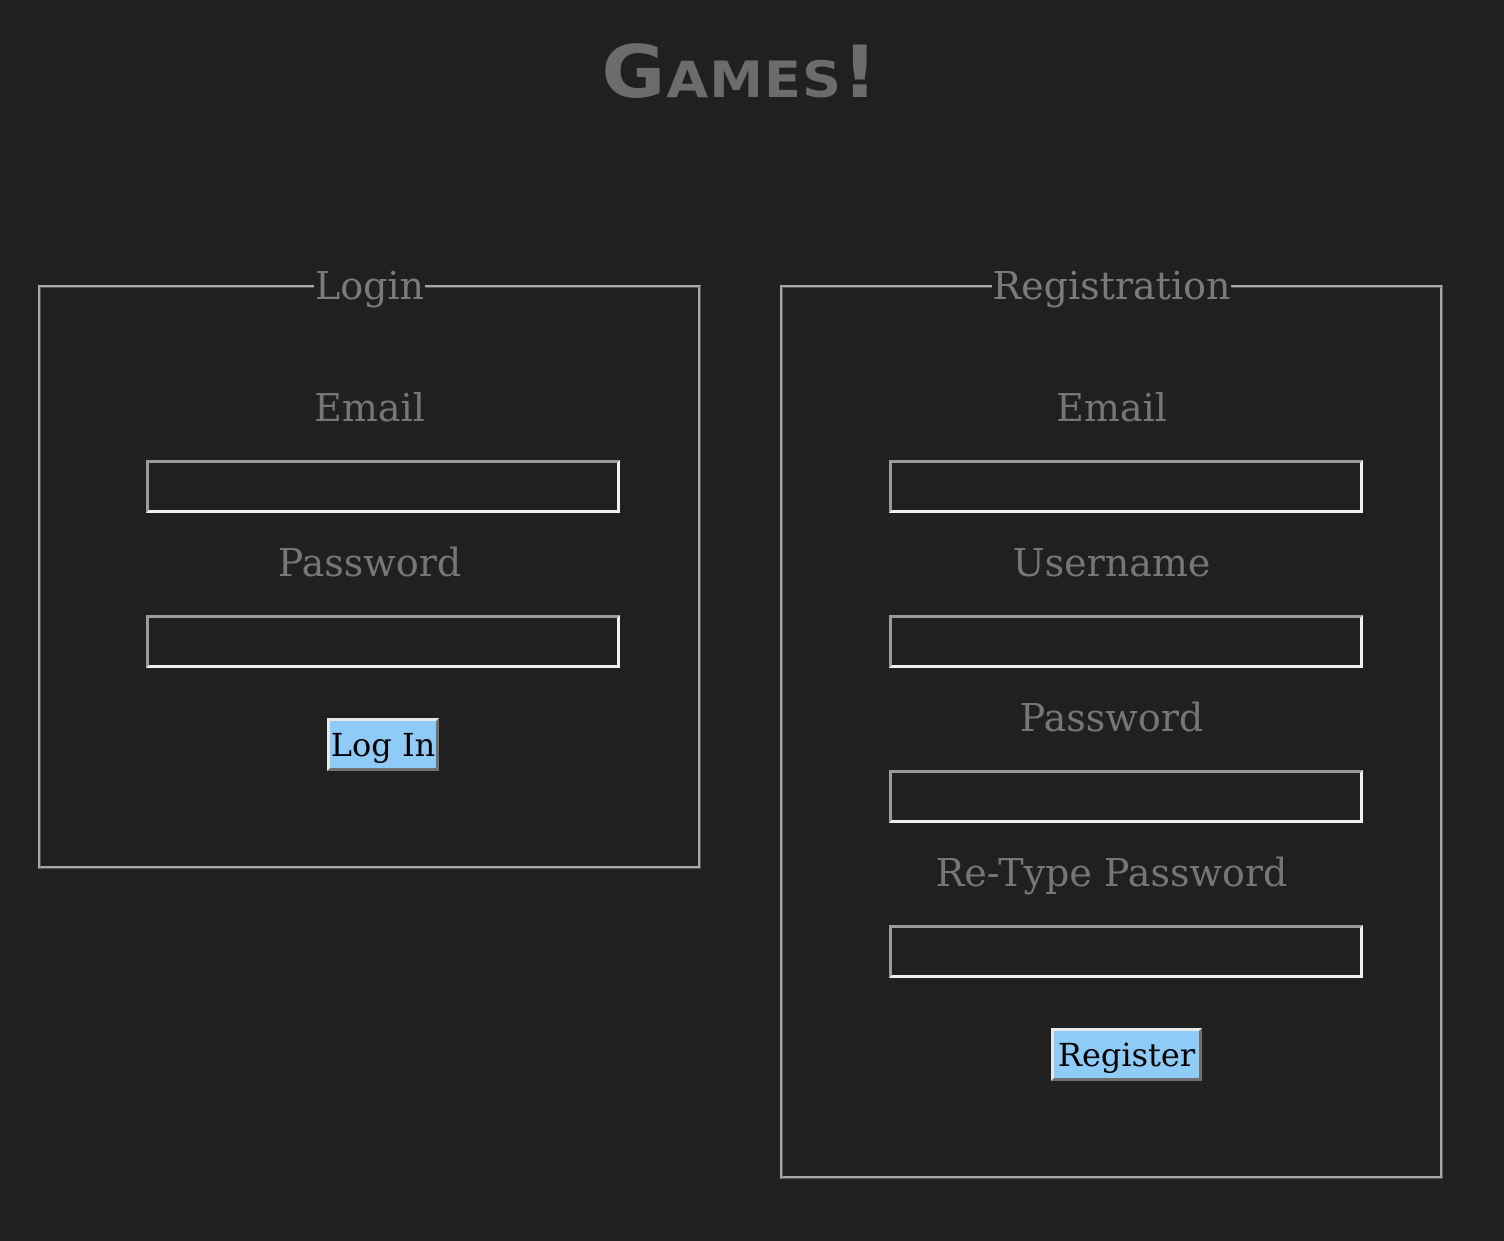 Image resolution: width=1504 pixels, height=1241 pixels. Describe the element at coordinates (383, 744) in the screenshot. I see `login-button: Log In` at that location.